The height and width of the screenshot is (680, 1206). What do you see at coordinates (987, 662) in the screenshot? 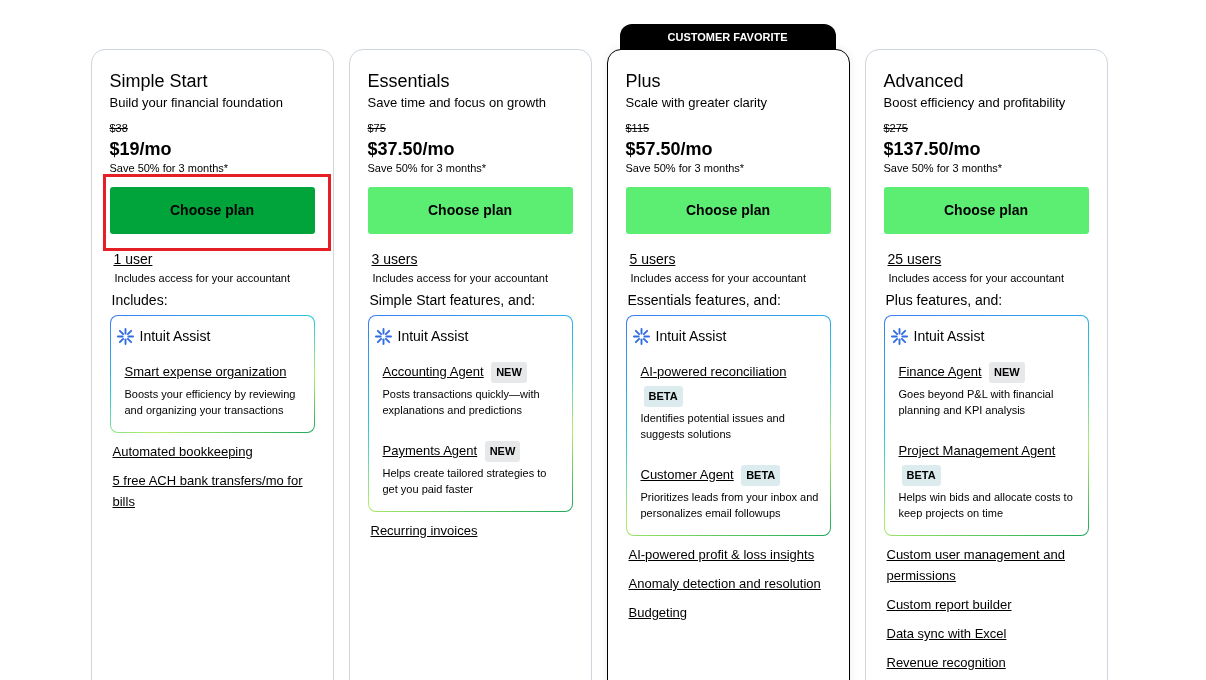
I see `feature-link: Revenue recognition` at bounding box center [987, 662].